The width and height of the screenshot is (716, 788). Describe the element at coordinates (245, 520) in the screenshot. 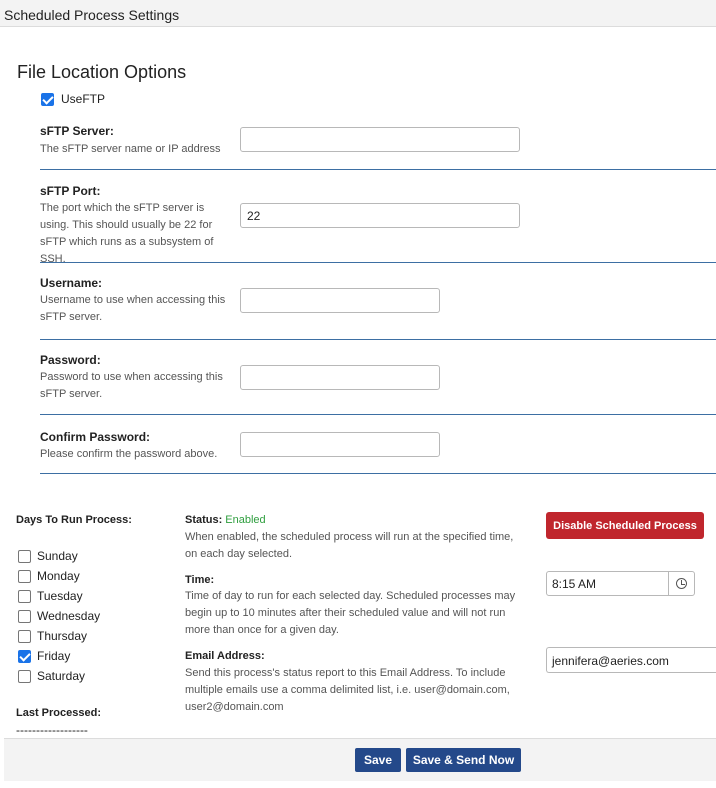

I see `status-value: Enabled` at that location.